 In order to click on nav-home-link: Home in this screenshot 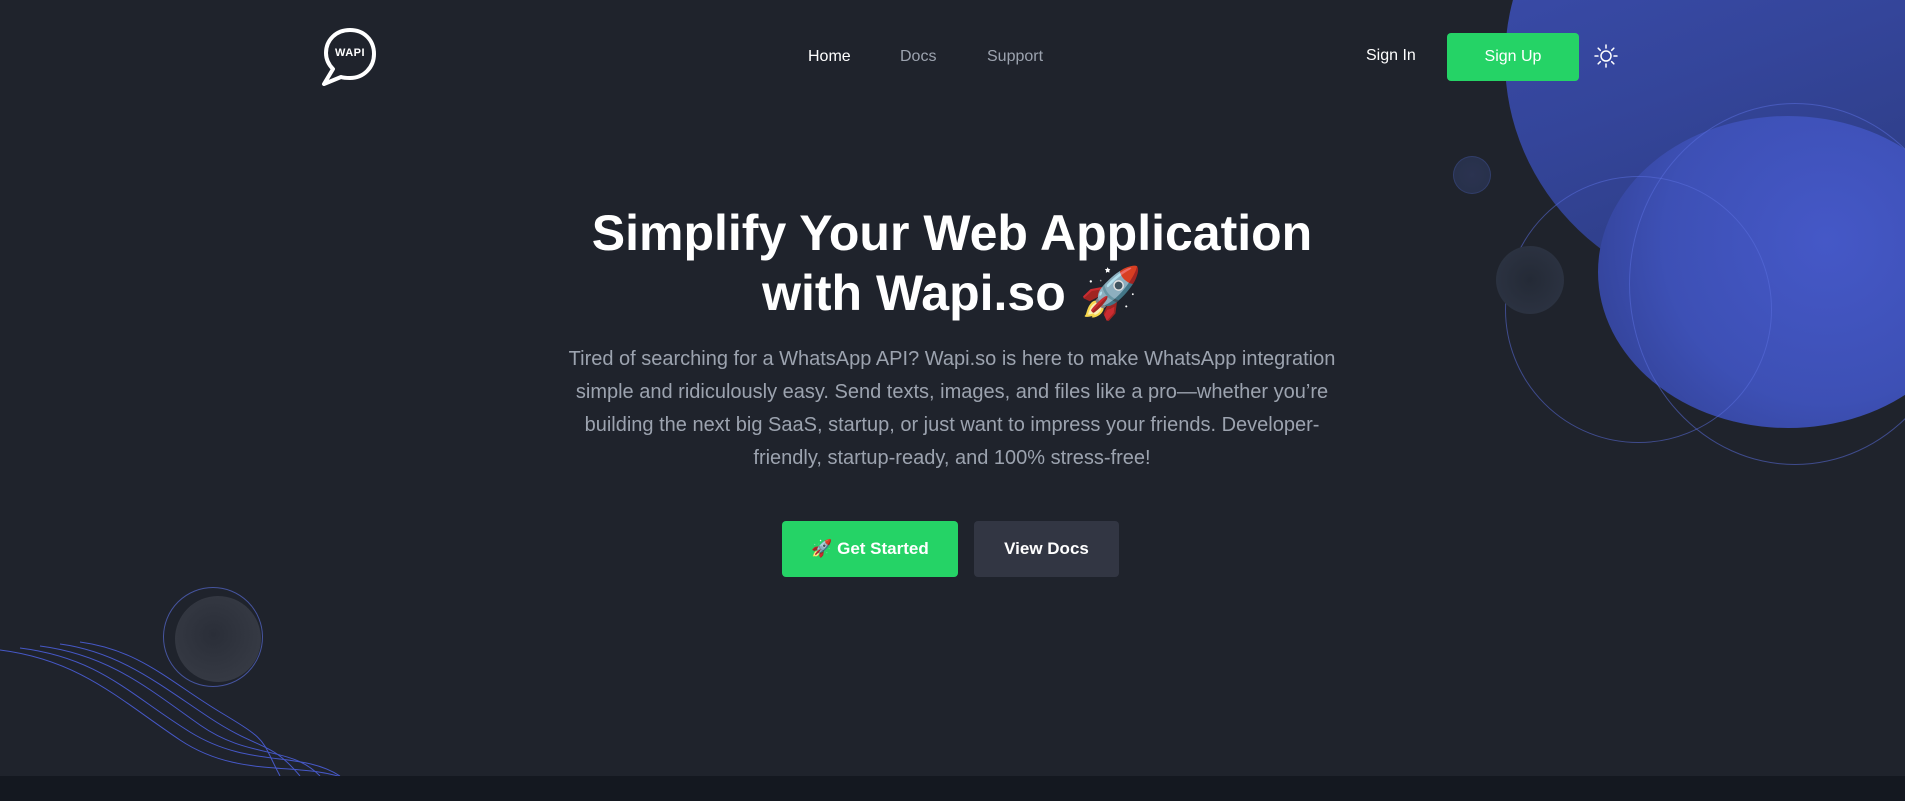, I will do `click(829, 57)`.